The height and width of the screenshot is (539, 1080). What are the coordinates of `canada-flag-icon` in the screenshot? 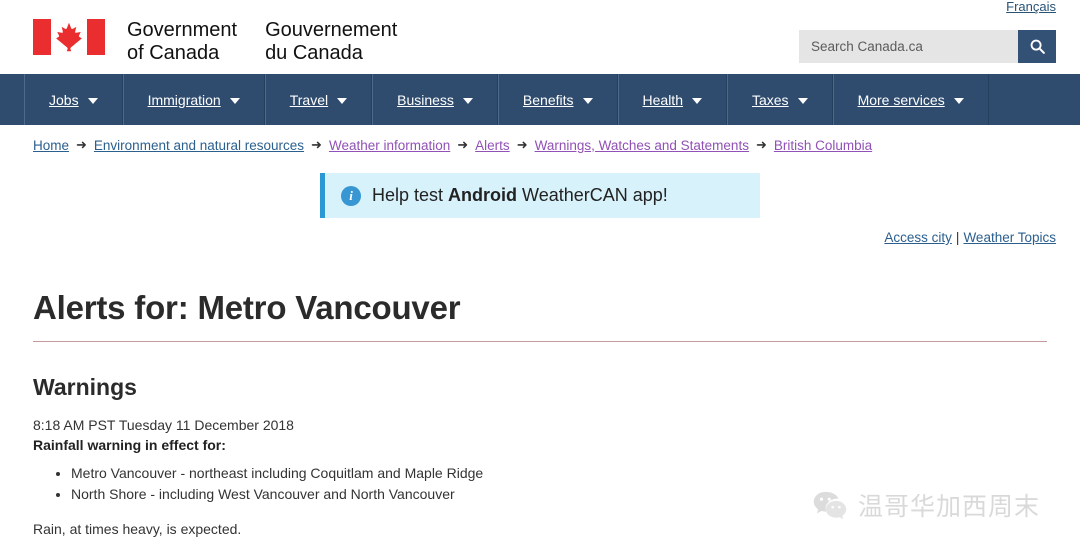 It's located at (69, 37).